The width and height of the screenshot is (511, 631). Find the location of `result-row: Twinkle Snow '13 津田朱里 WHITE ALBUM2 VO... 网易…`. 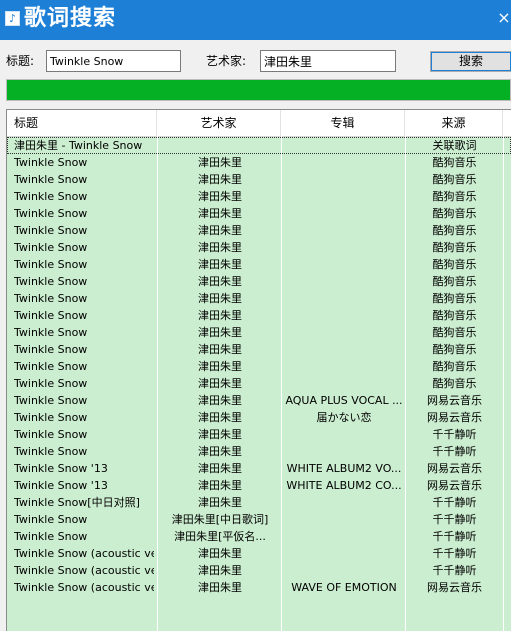

result-row: Twinkle Snow '13 津田朱里 WHITE ALBUM2 VO... 网易… is located at coordinates (259, 468).